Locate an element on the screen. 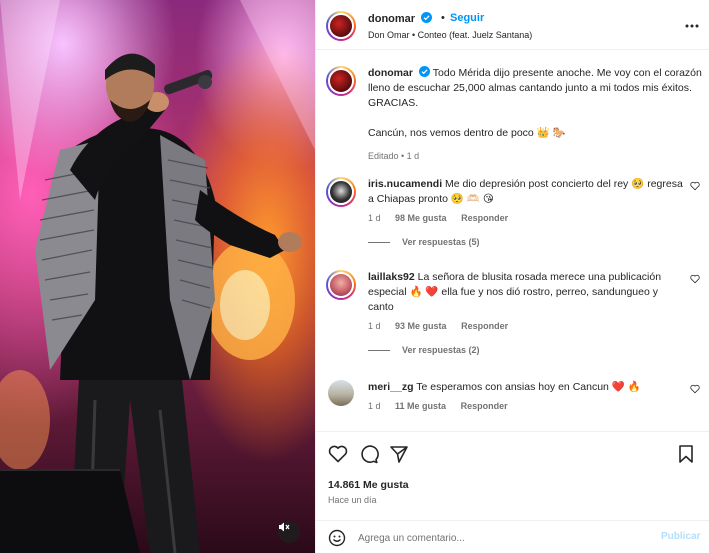 The width and height of the screenshot is (709, 553). comment-composer: Publicar is located at coordinates (512, 536).